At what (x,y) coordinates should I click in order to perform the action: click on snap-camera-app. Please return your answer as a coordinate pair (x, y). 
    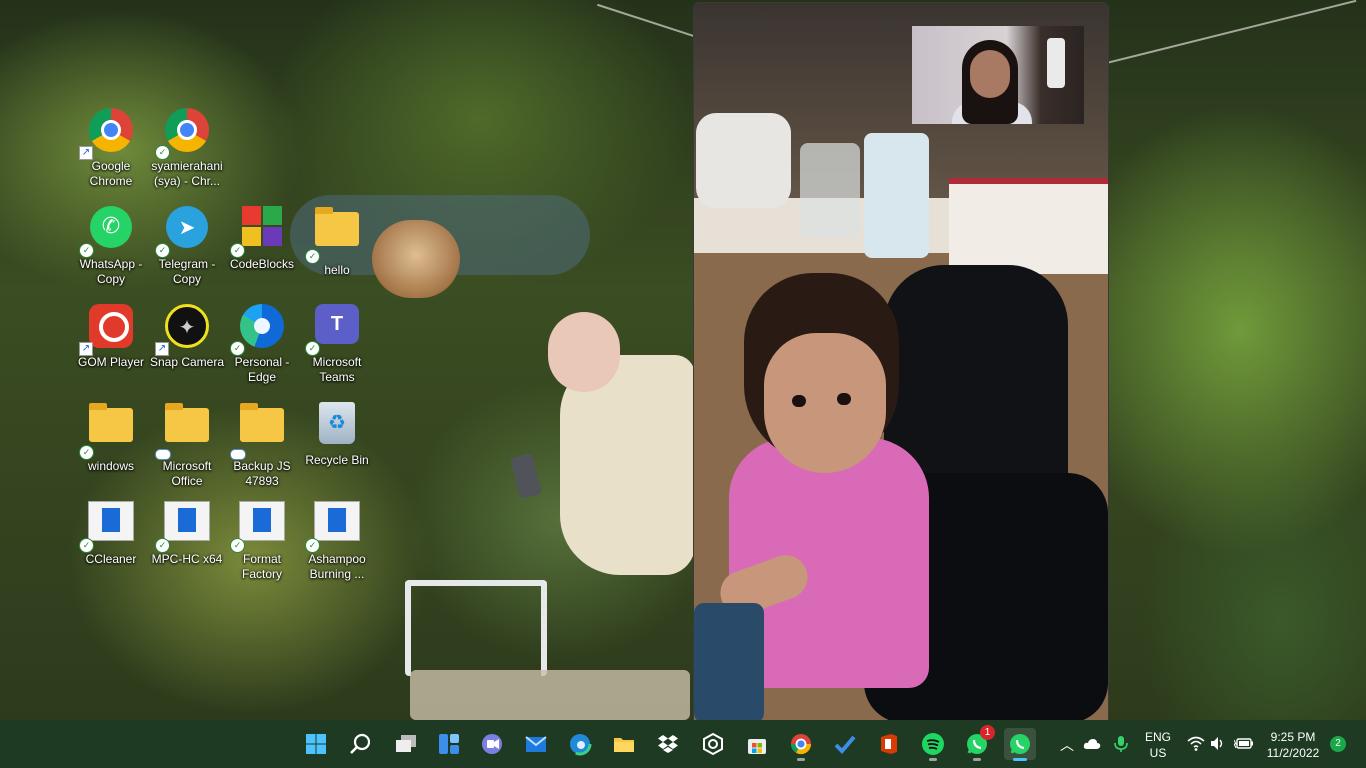
    Looking at the image, I should click on (713, 744).